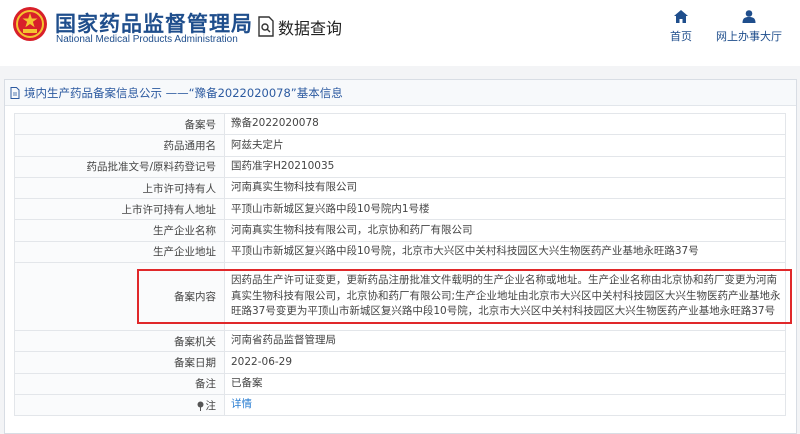 The width and height of the screenshot is (800, 434). What do you see at coordinates (241, 404) in the screenshot?
I see `details-link: 详情` at bounding box center [241, 404].